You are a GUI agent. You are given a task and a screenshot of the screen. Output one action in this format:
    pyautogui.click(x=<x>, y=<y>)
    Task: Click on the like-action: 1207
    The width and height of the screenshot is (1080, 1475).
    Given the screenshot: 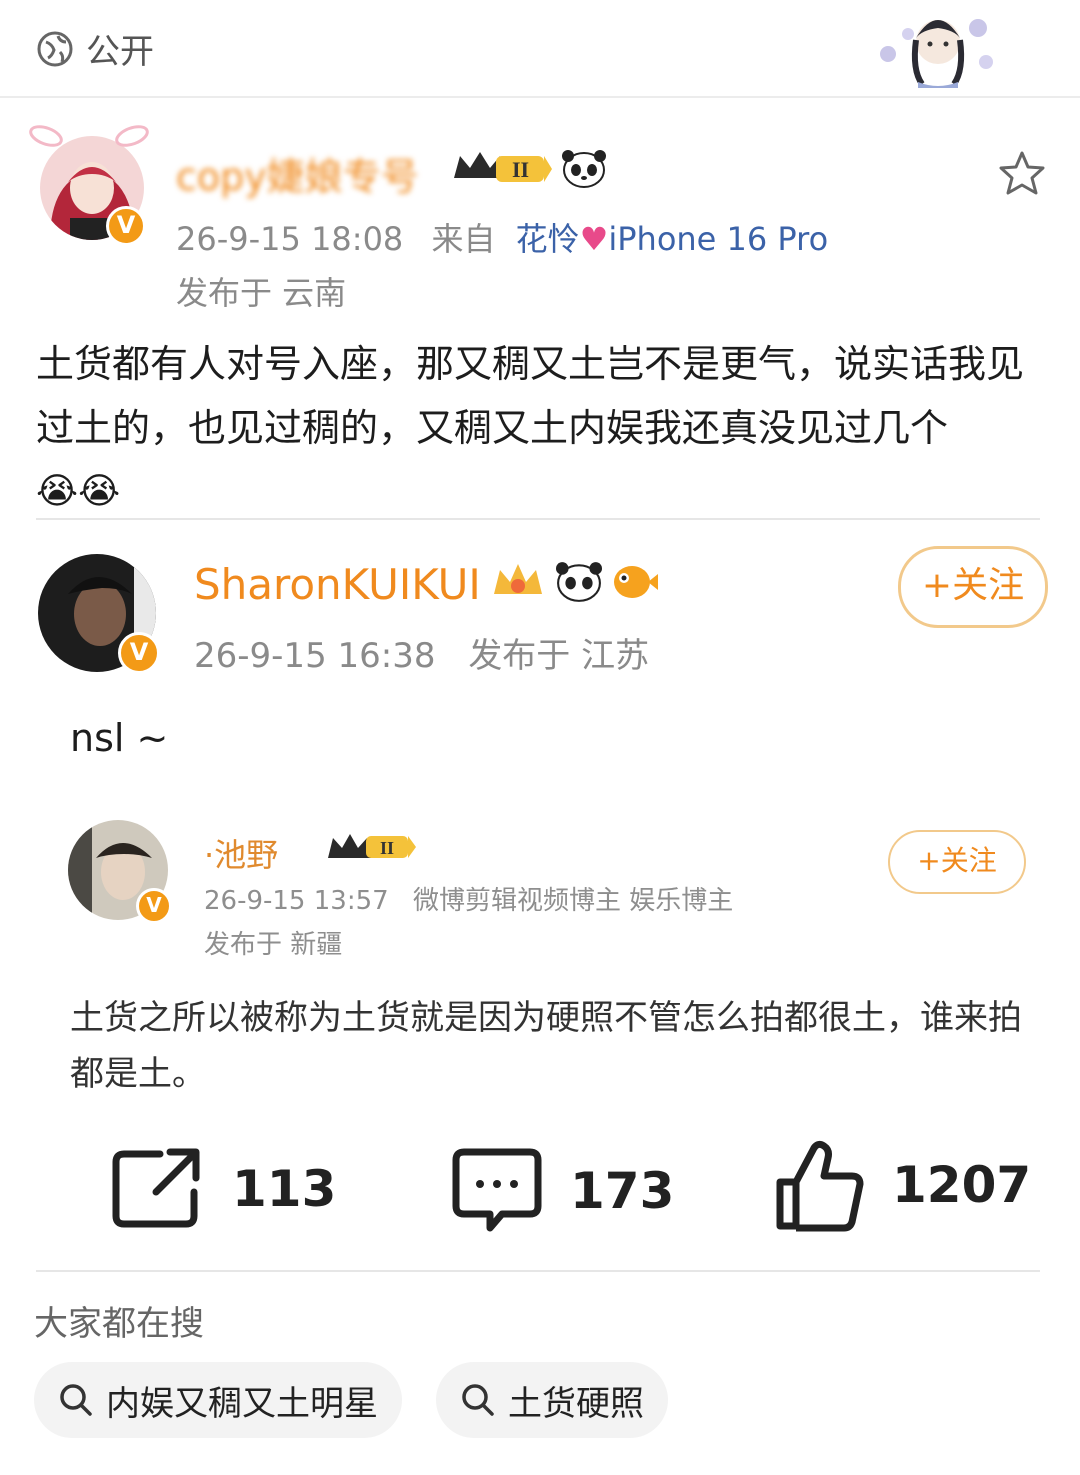 What is the action you would take?
    pyautogui.click(x=902, y=1185)
    